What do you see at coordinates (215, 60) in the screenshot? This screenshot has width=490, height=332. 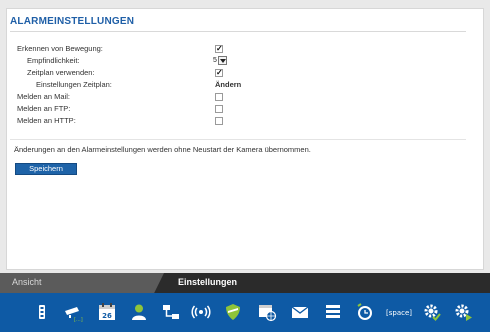 I see `sensitivity-value: 5` at bounding box center [215, 60].